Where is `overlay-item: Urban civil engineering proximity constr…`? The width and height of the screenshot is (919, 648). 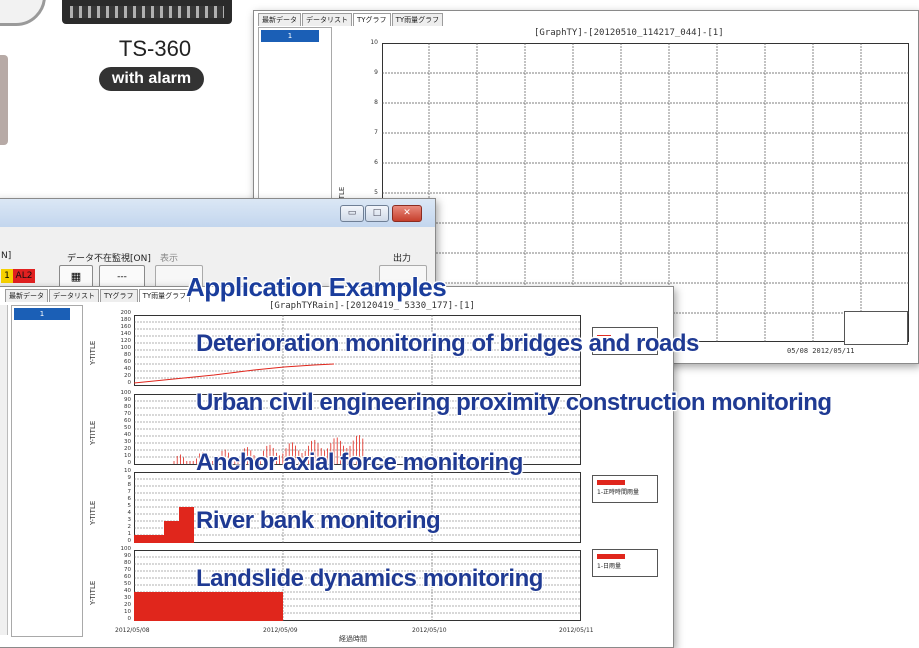
overlay-item: Urban civil engineering proximity constr… is located at coordinates (514, 402).